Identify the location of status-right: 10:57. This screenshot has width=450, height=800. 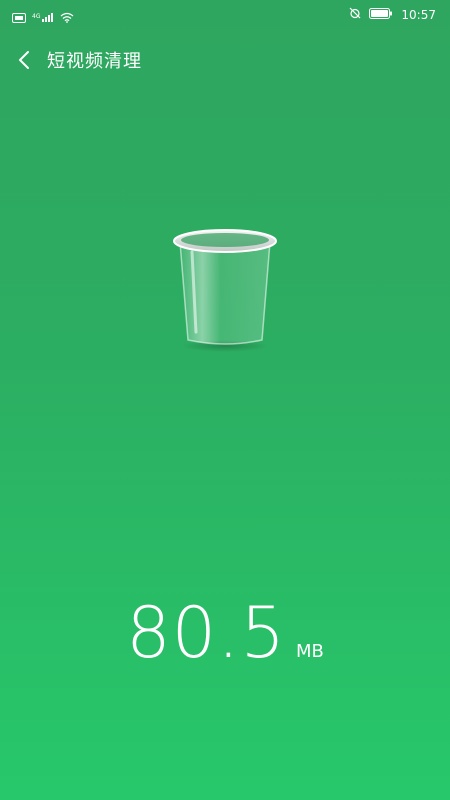
(392, 14).